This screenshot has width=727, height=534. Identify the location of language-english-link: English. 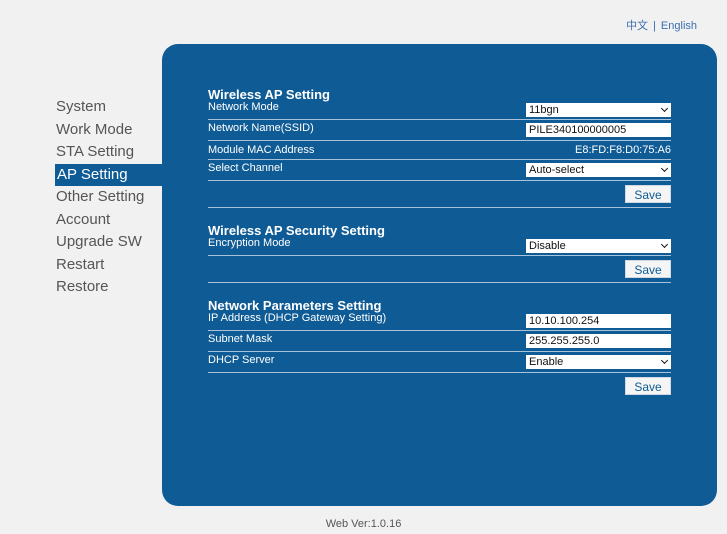
(679, 26).